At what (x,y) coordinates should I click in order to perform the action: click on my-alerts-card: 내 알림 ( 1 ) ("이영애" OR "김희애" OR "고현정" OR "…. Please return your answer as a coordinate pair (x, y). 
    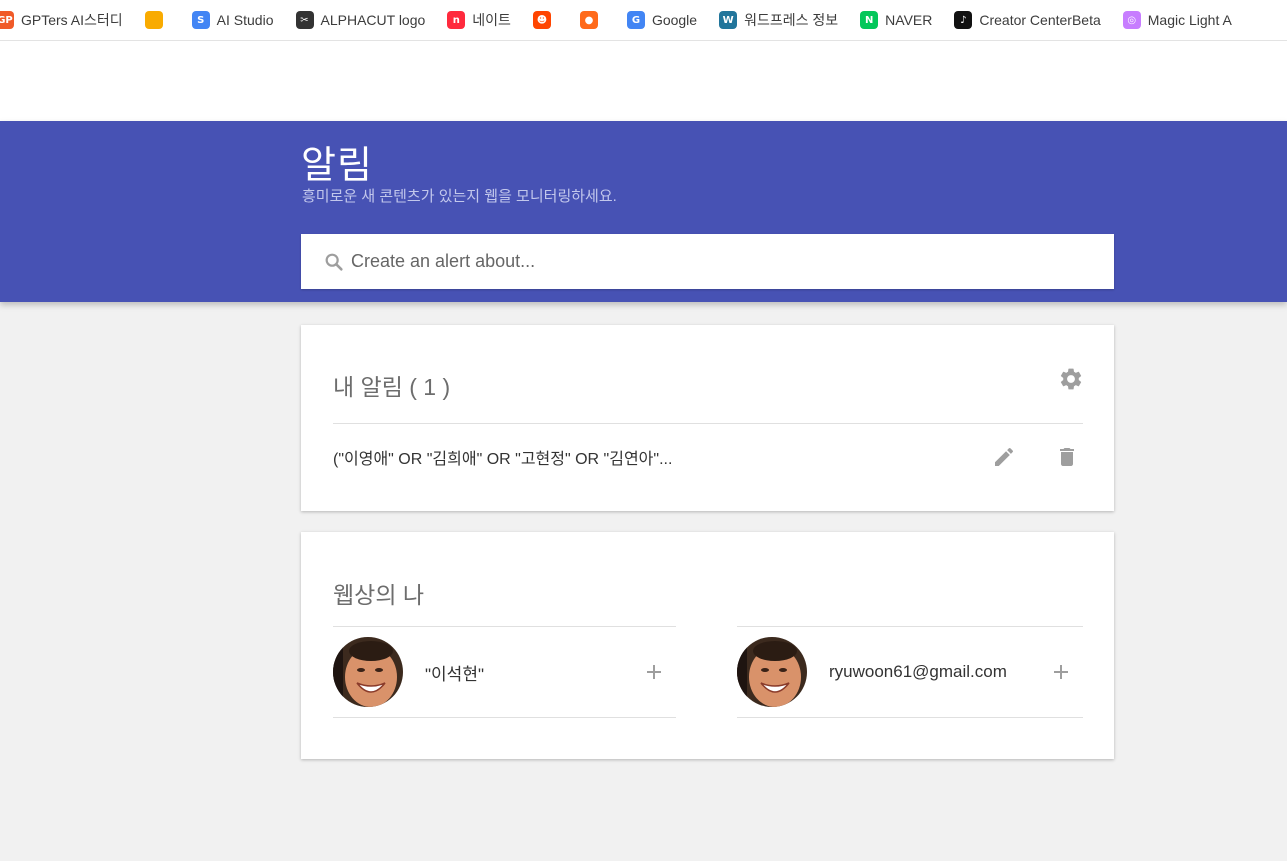
    Looking at the image, I should click on (707, 418).